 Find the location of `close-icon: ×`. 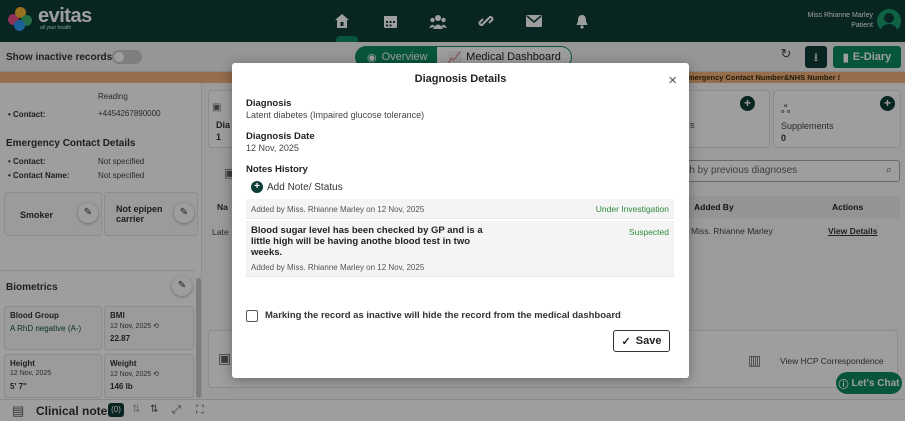

close-icon: × is located at coordinates (672, 80).